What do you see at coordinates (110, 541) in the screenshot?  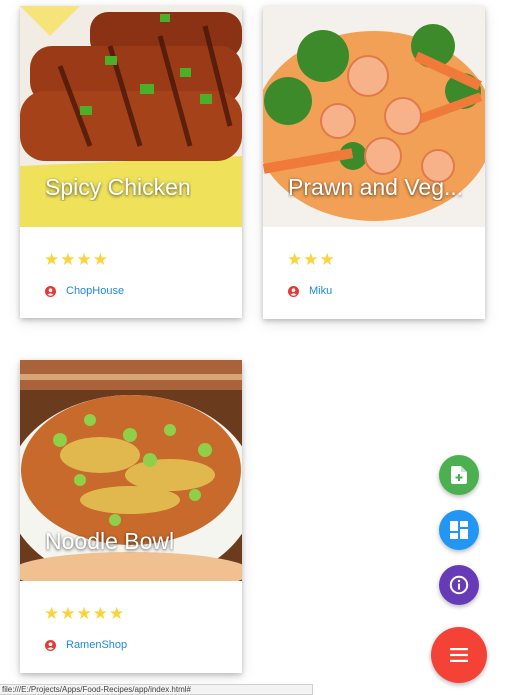 I see `recipe-title: Noodle Bowl` at bounding box center [110, 541].